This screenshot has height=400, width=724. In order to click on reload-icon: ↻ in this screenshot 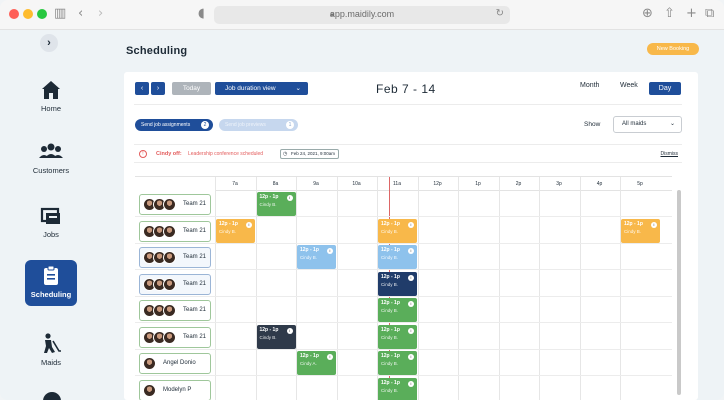, I will do `click(500, 13)`.